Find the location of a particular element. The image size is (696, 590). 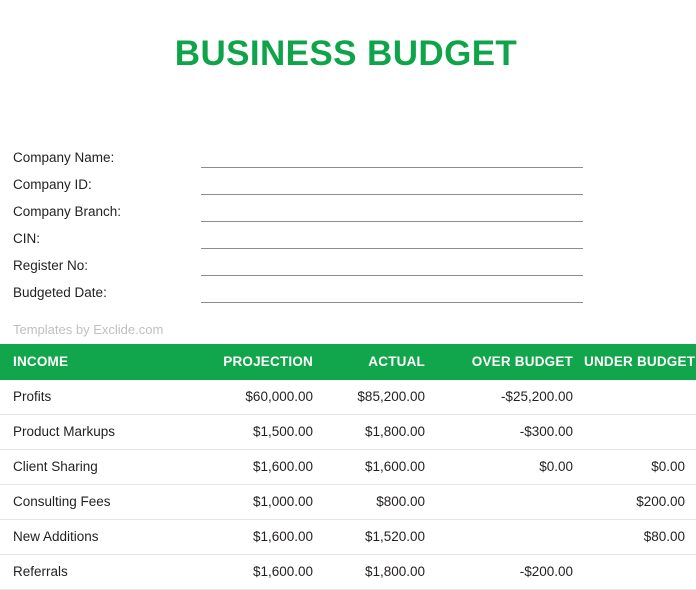

cell-under-budget: $0.00 is located at coordinates (640, 467).